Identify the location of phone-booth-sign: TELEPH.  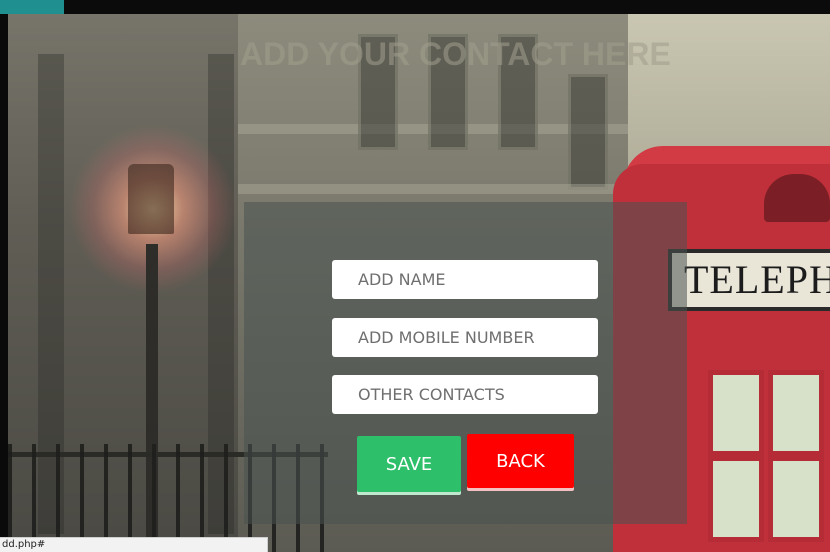
(749, 280).